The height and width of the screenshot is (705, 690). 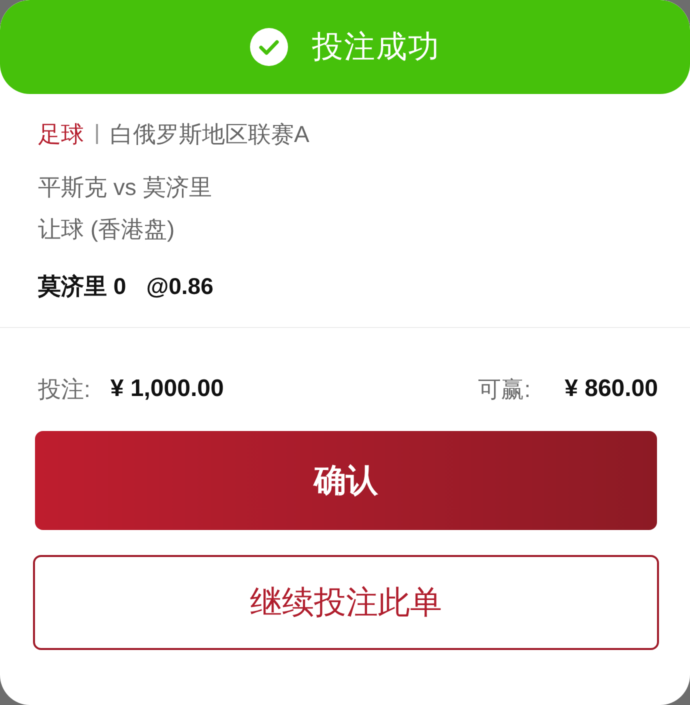 What do you see at coordinates (210, 134) in the screenshot?
I see `league-name: 白俄罗斯地区联赛A` at bounding box center [210, 134].